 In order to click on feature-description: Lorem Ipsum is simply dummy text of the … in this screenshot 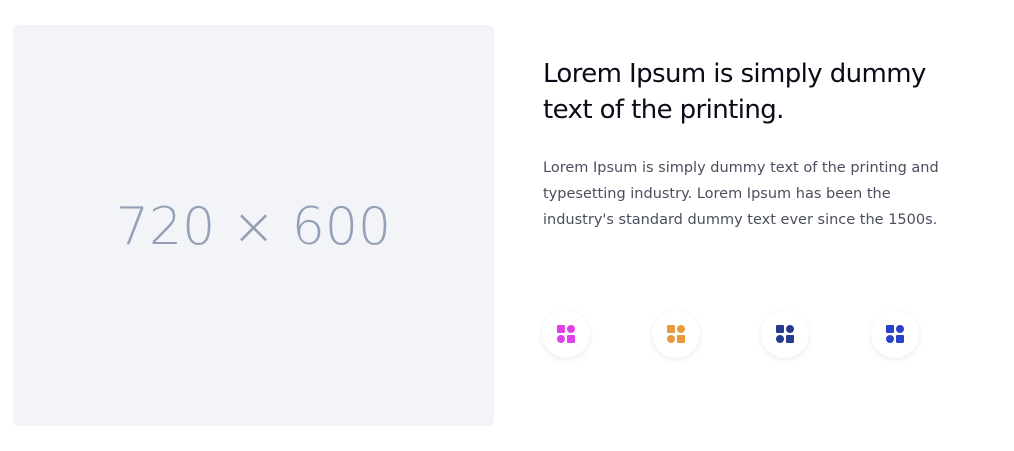, I will do `click(741, 194)`.